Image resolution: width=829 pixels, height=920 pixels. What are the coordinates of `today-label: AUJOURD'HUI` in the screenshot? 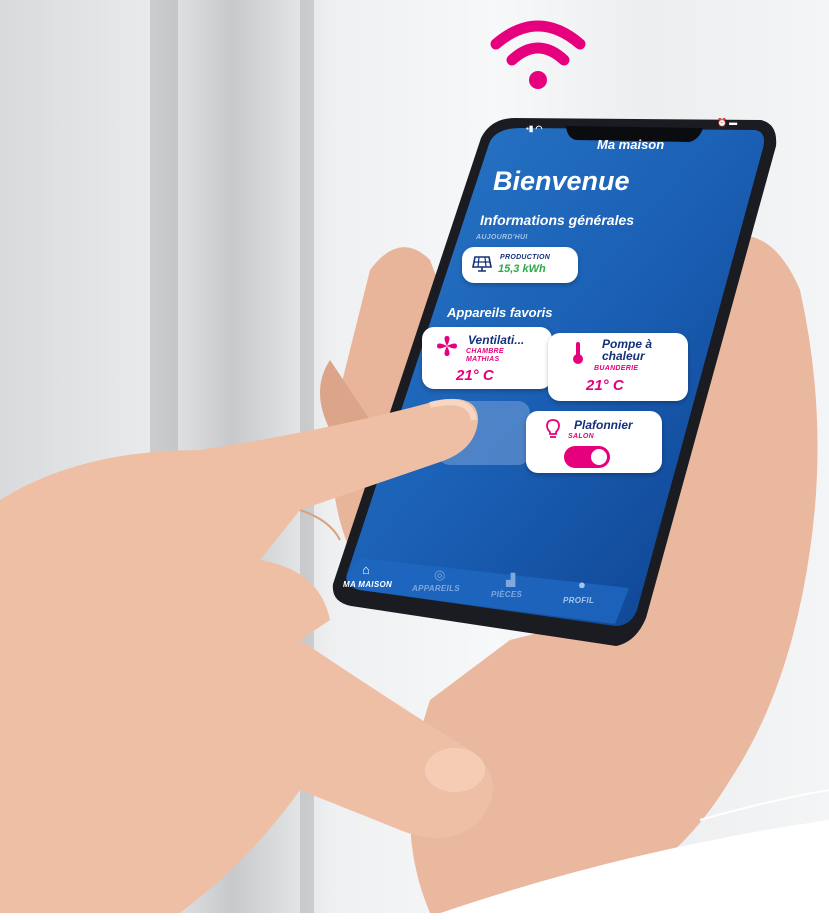 It's located at (502, 237).